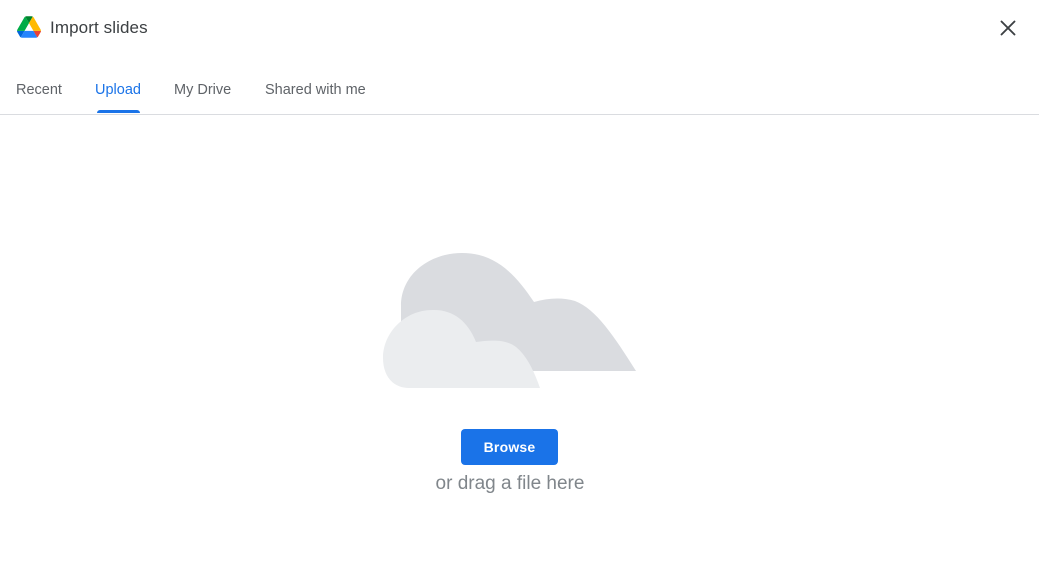 Image resolution: width=1039 pixels, height=573 pixels. Describe the element at coordinates (519, 28) in the screenshot. I see `dialog-header: Import slides` at that location.